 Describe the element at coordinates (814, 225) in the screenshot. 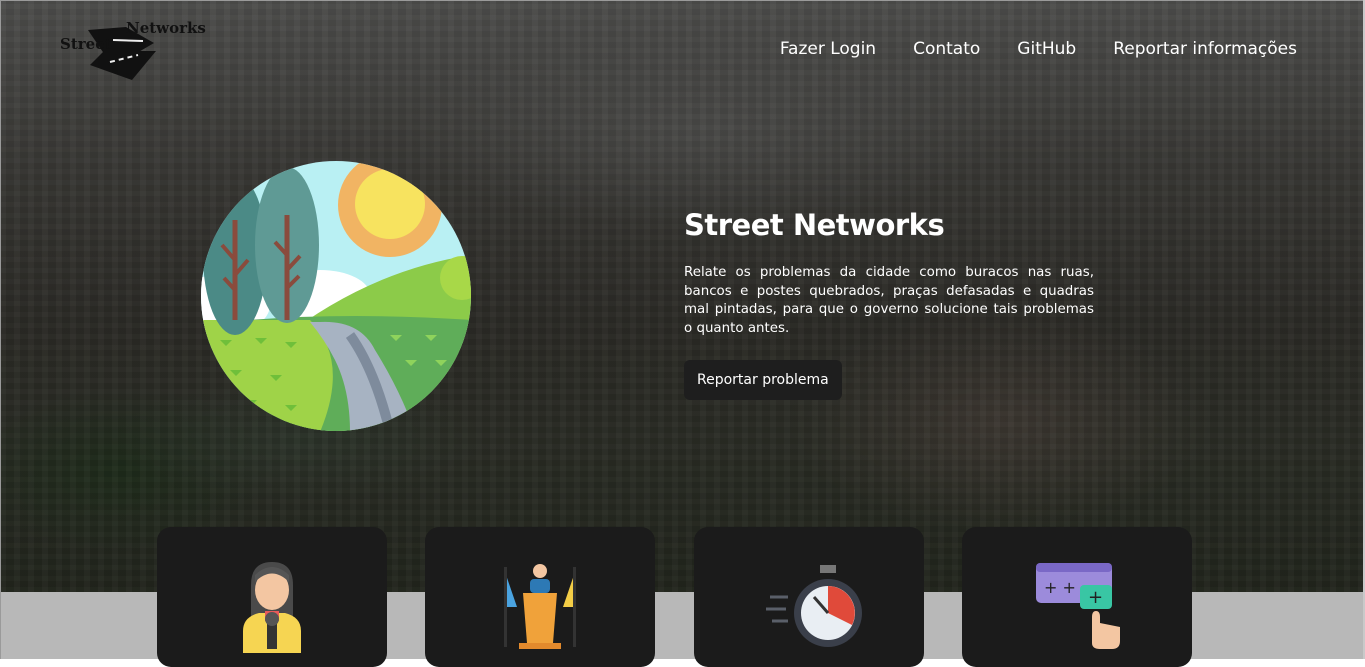

I see `hero-title: Street Networks` at that location.